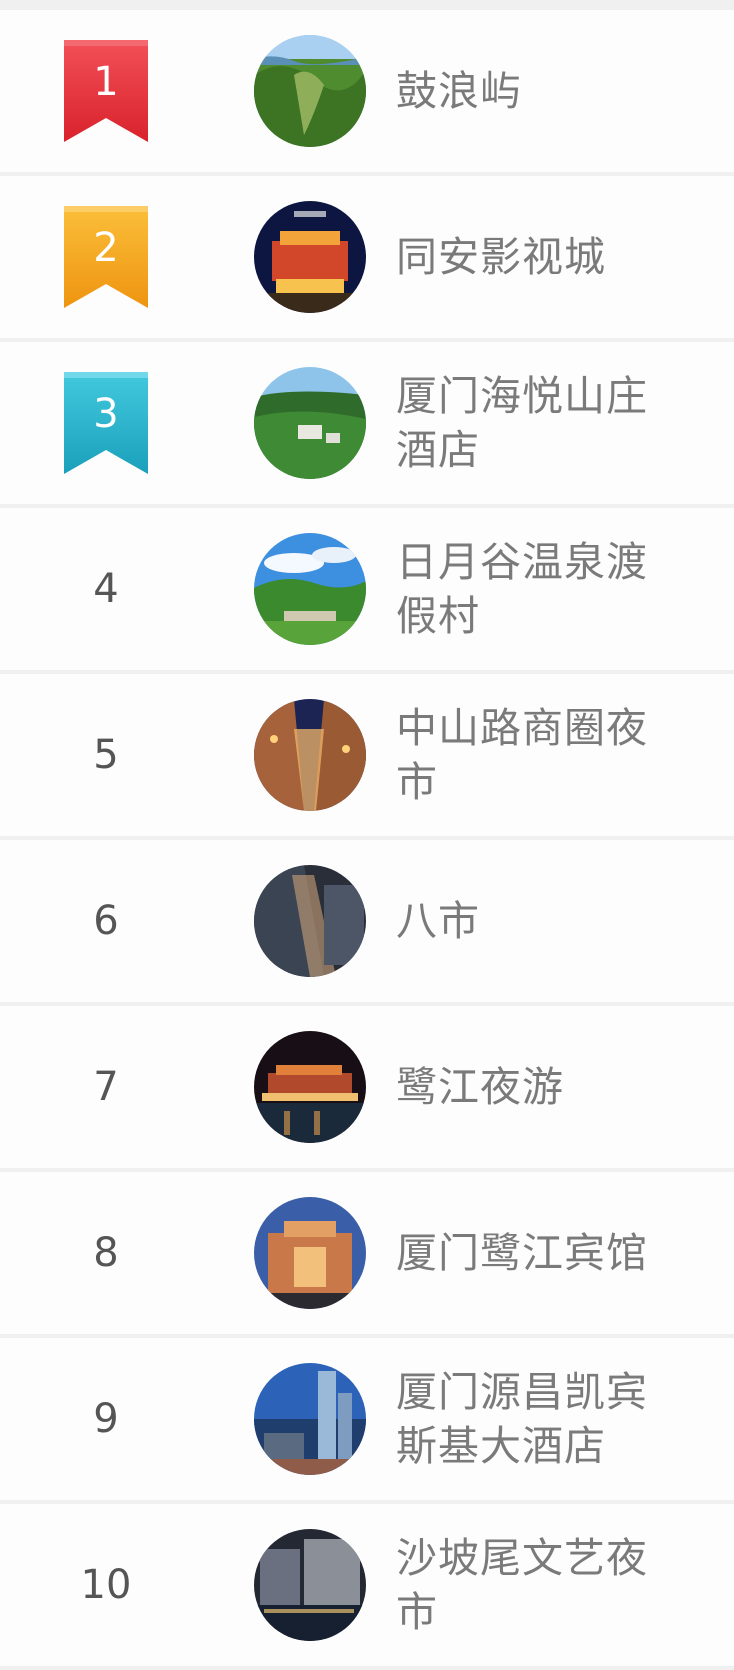 The image size is (734, 1670). I want to click on rank-number: 7, so click(106, 1087).